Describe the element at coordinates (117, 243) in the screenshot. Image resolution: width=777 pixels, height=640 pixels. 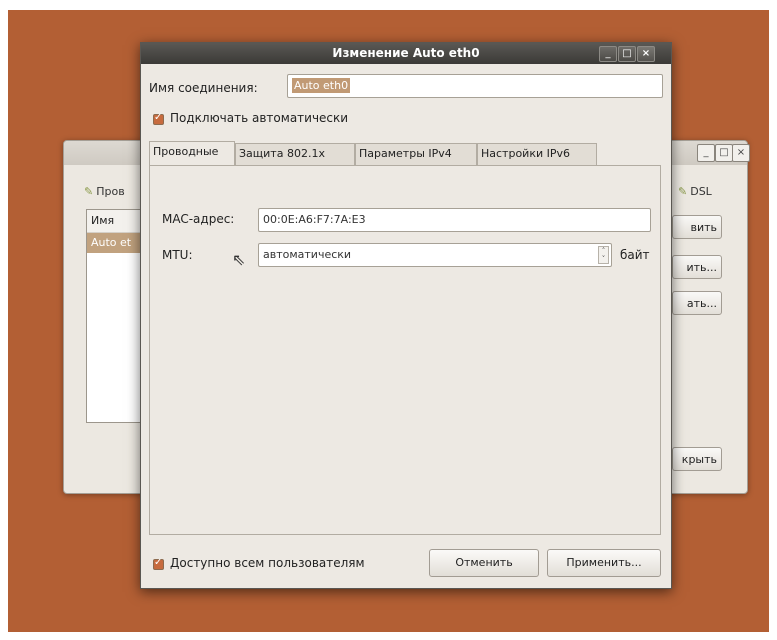
I see `list-item: Auto et` at that location.